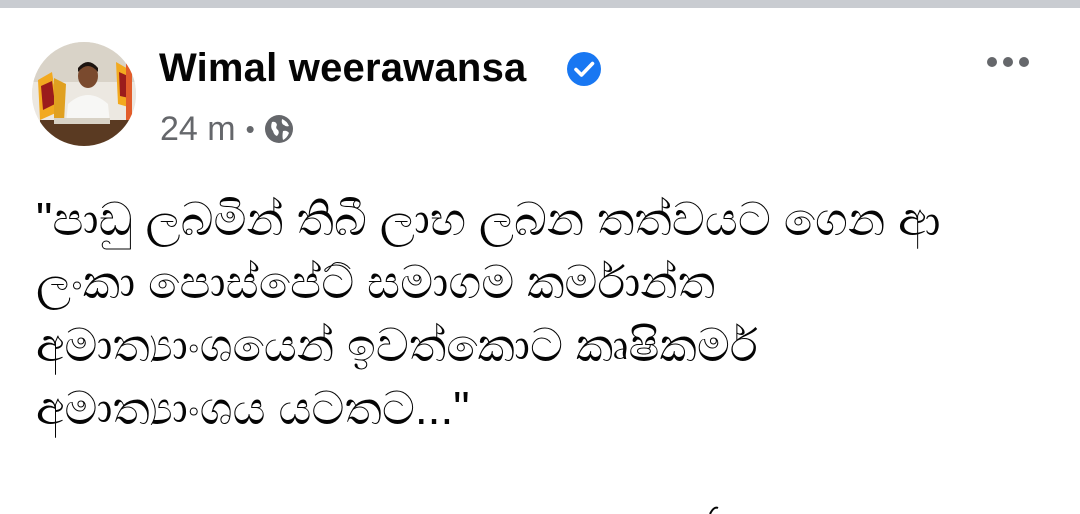 The image size is (1080, 514). Describe the element at coordinates (279, 129) in the screenshot. I see `globe-icon` at that location.